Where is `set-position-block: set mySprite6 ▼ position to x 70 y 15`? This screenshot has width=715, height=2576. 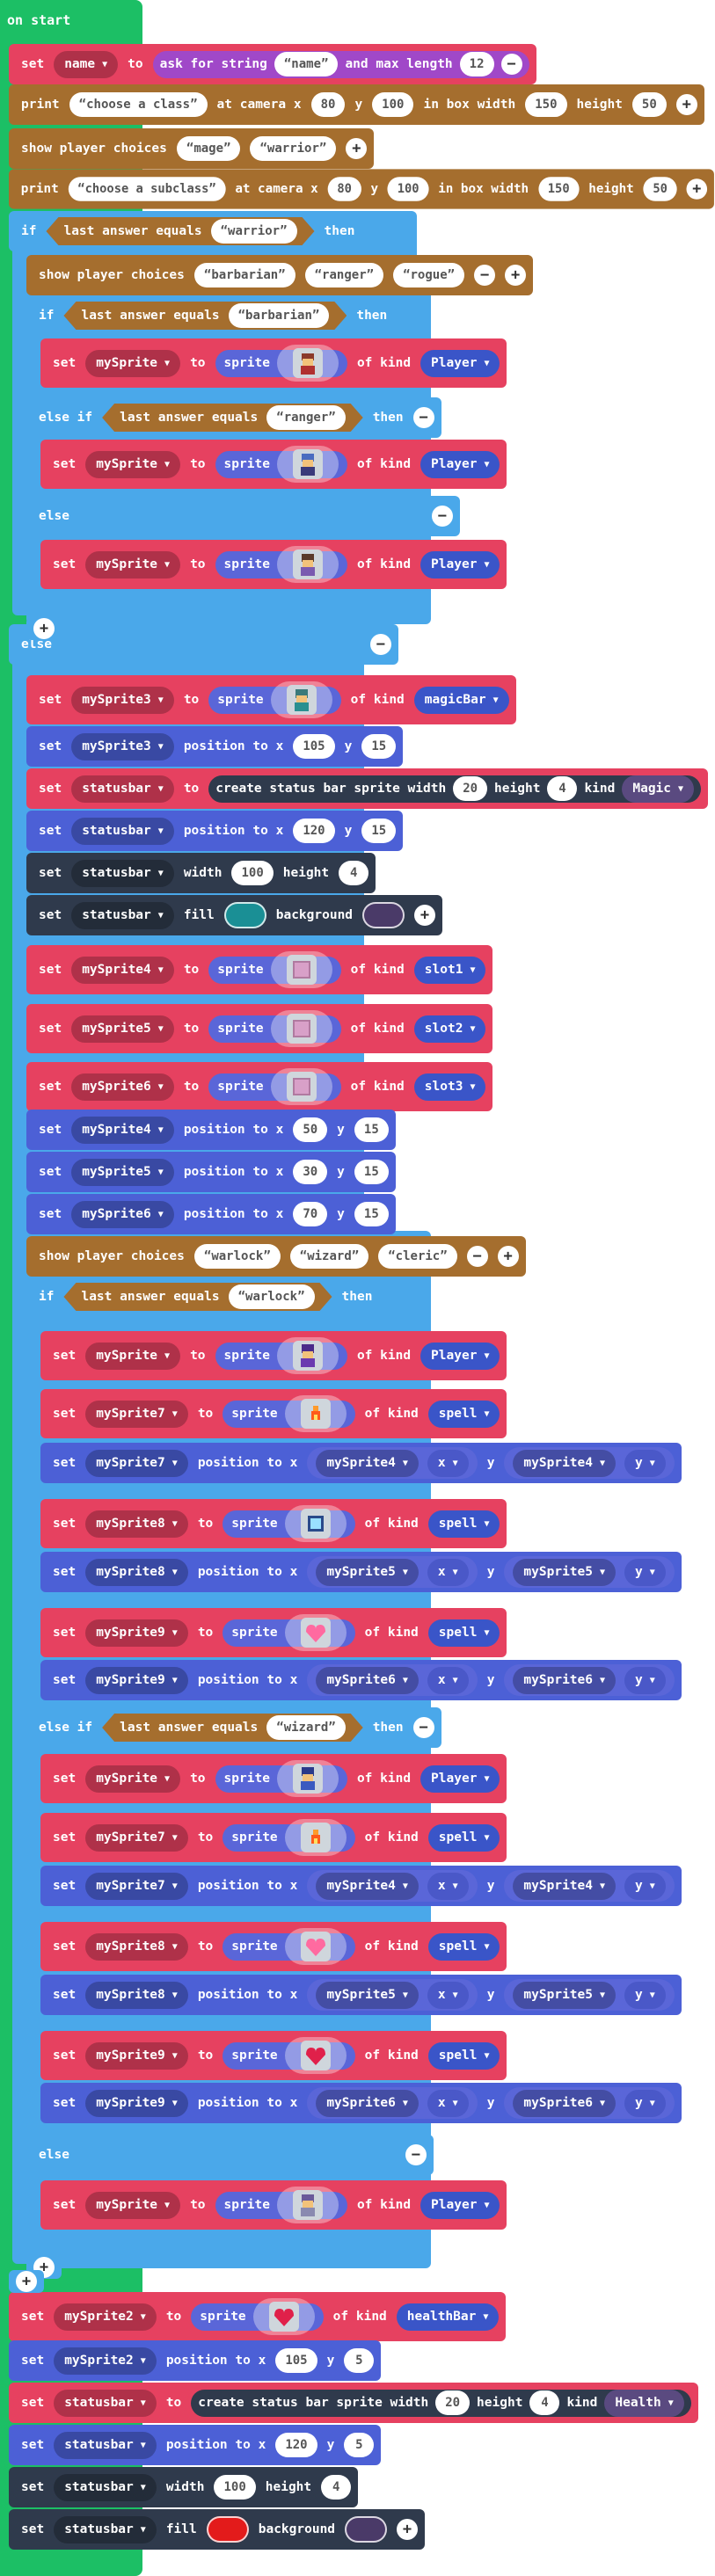 set-position-block: set mySprite6 ▼ position to x 70 y 15 is located at coordinates (211, 1214).